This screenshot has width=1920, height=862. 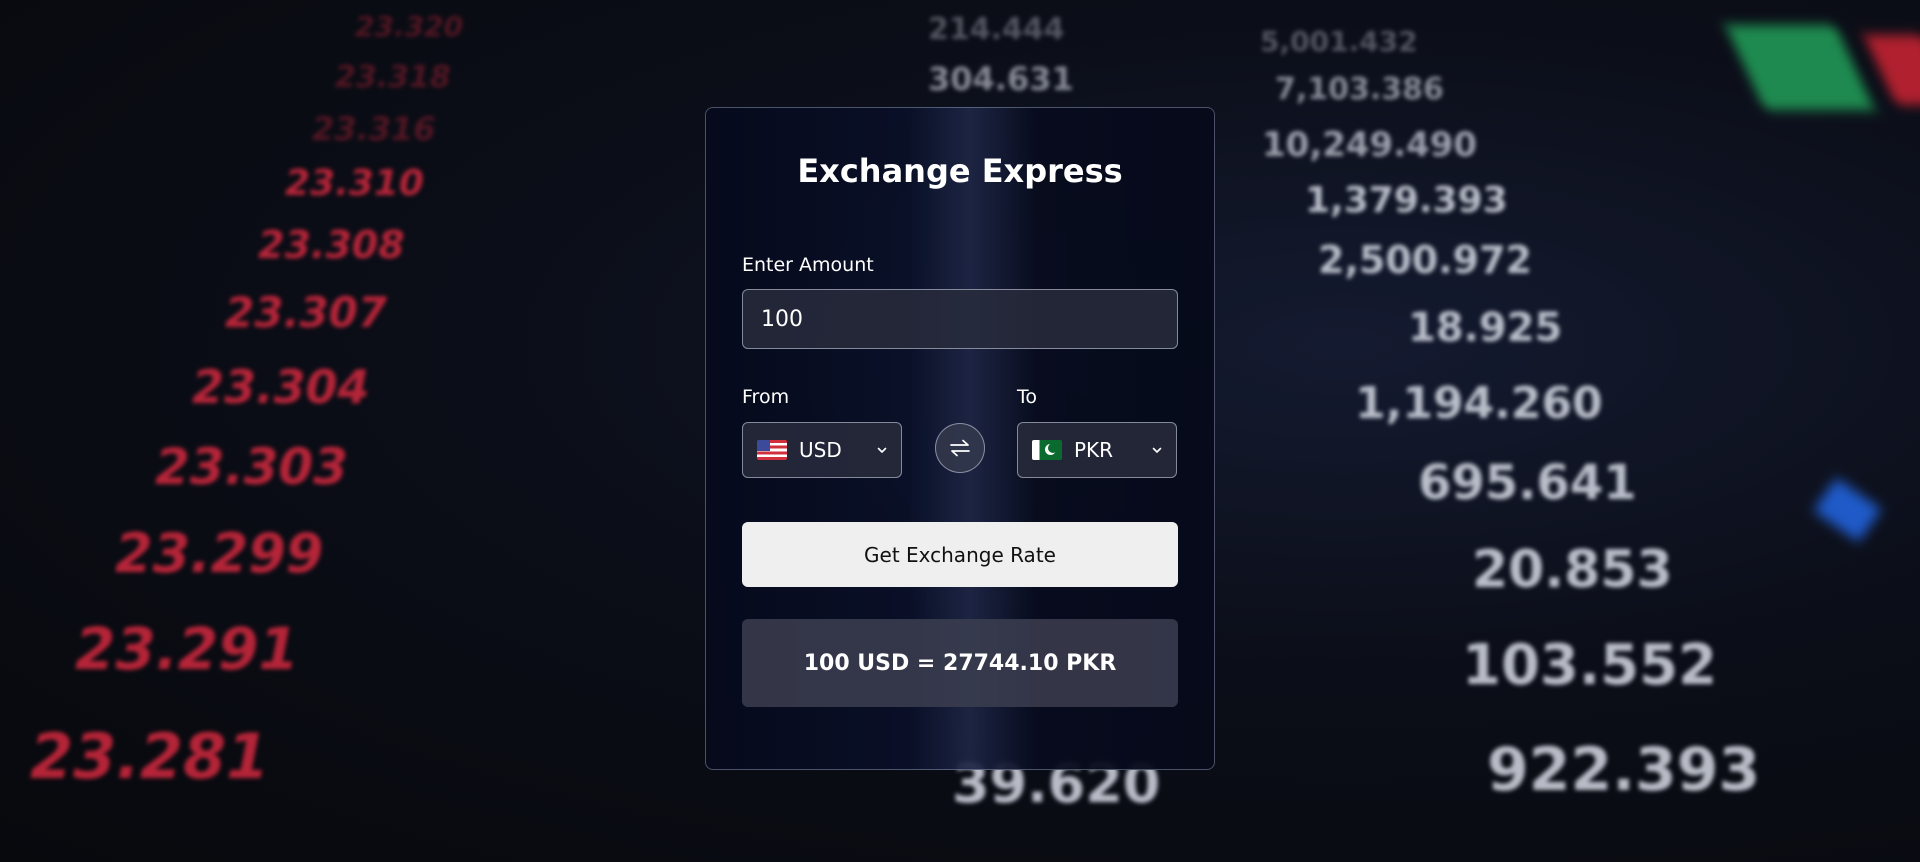 What do you see at coordinates (331, 245) in the screenshot?
I see `bg-ticker-red: 23.308` at bounding box center [331, 245].